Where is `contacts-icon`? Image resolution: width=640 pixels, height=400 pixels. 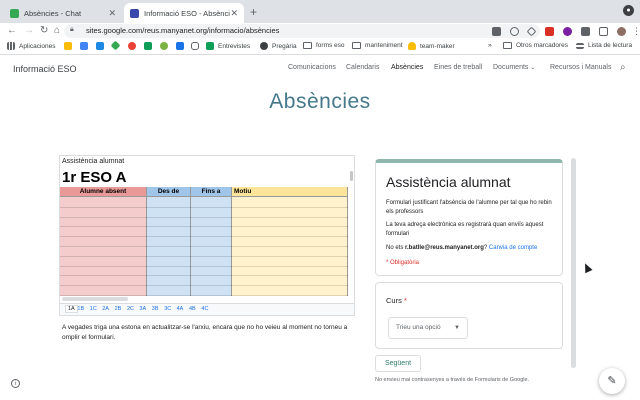 contacts-icon is located at coordinates (180, 46).